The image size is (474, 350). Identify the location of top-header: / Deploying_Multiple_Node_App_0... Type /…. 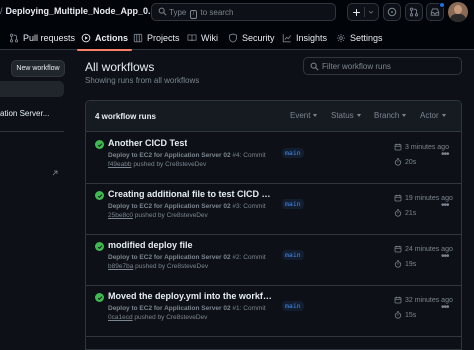
(237, 13).